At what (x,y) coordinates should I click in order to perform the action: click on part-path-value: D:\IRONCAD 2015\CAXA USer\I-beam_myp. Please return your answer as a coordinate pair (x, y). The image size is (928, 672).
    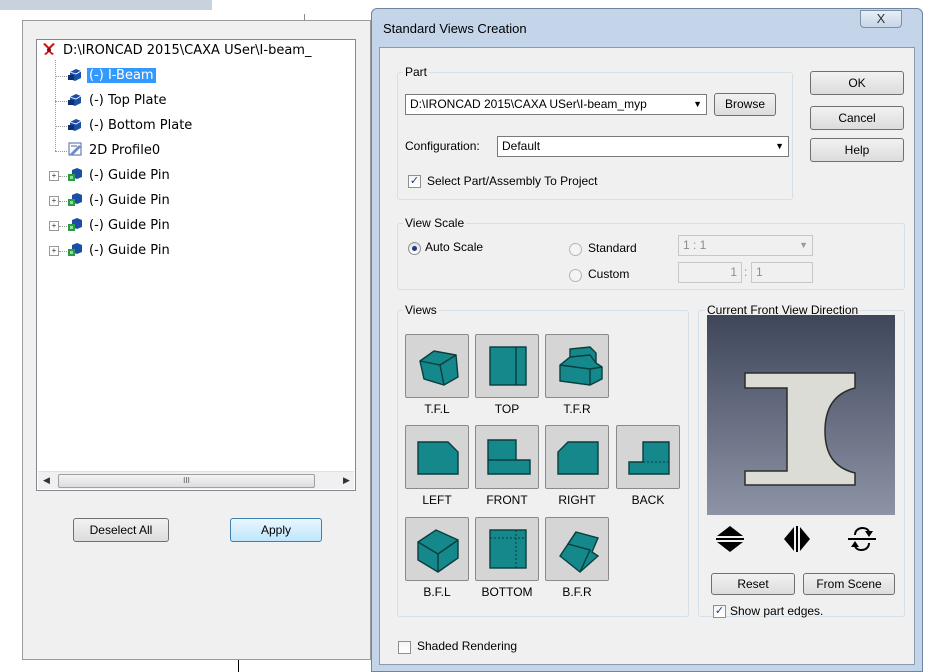
    Looking at the image, I should click on (528, 104).